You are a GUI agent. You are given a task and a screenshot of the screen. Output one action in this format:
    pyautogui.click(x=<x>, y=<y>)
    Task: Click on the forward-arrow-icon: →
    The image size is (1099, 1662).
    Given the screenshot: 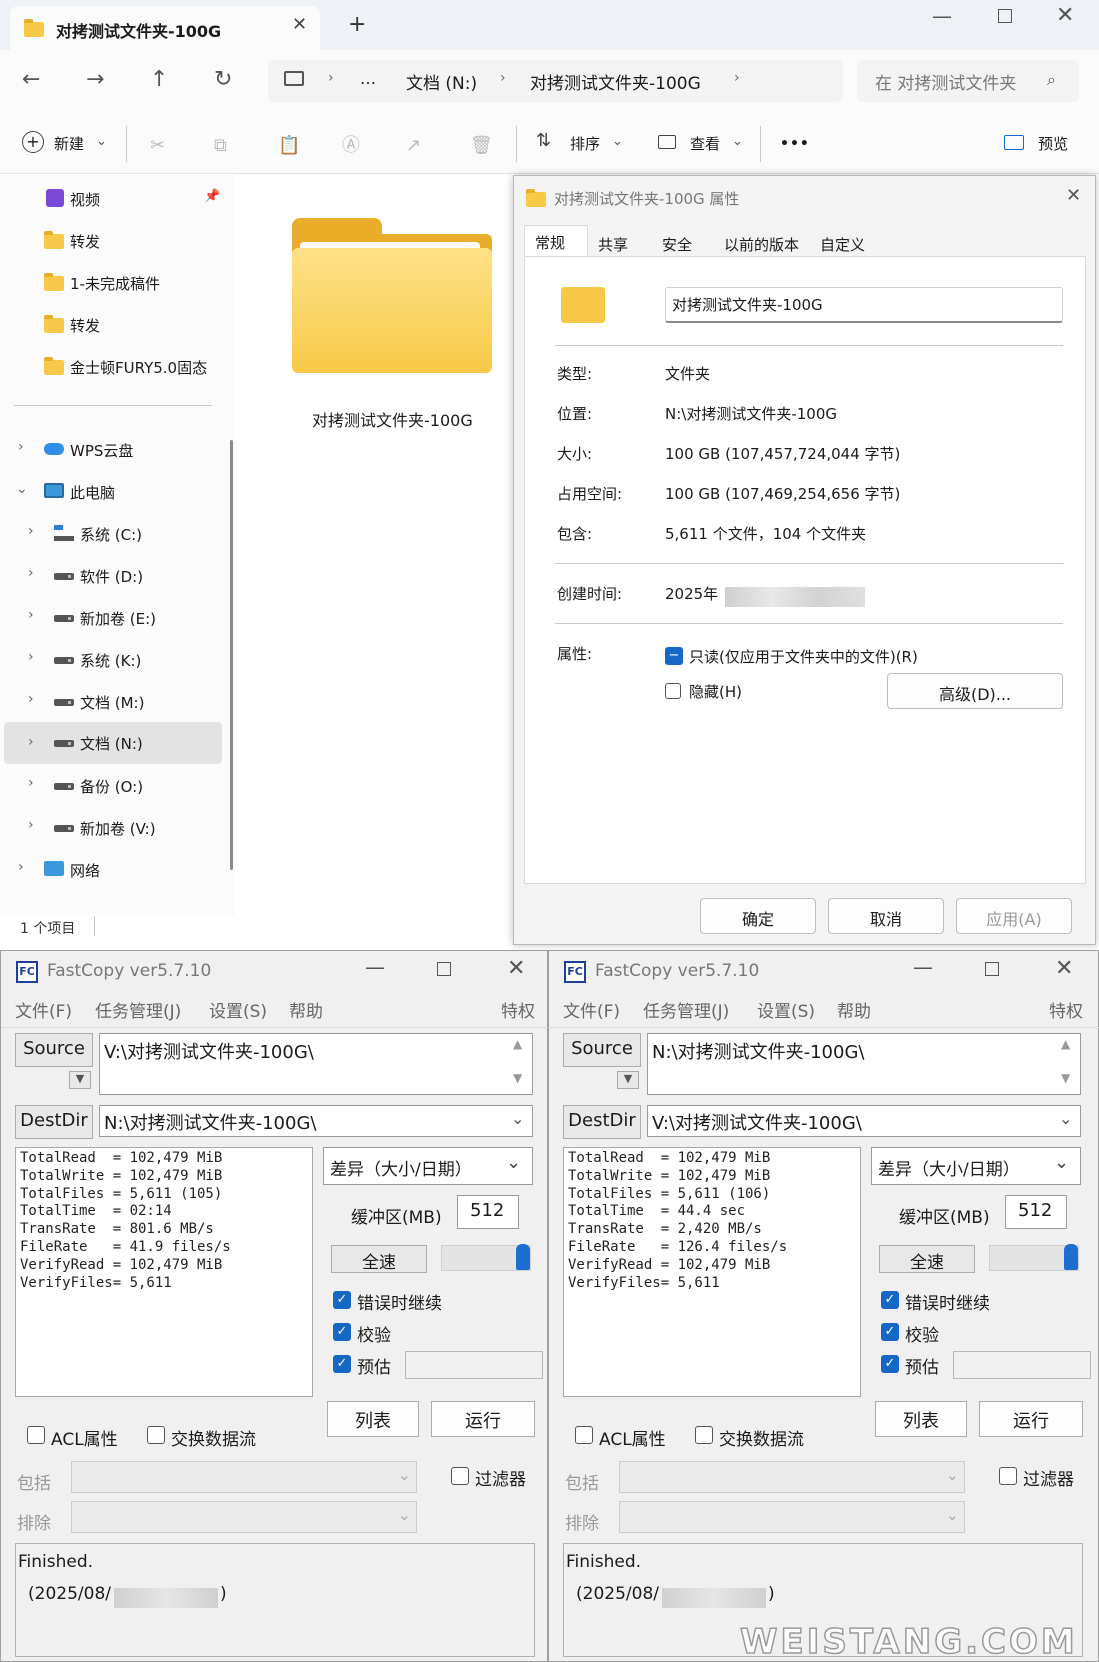 What is the action you would take?
    pyautogui.click(x=95, y=80)
    